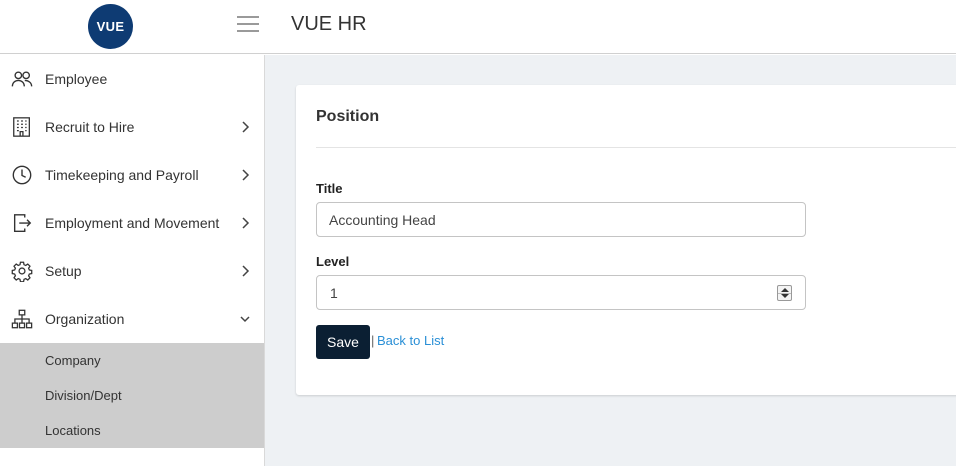 This screenshot has width=956, height=466. I want to click on people-icon, so click(22, 79).